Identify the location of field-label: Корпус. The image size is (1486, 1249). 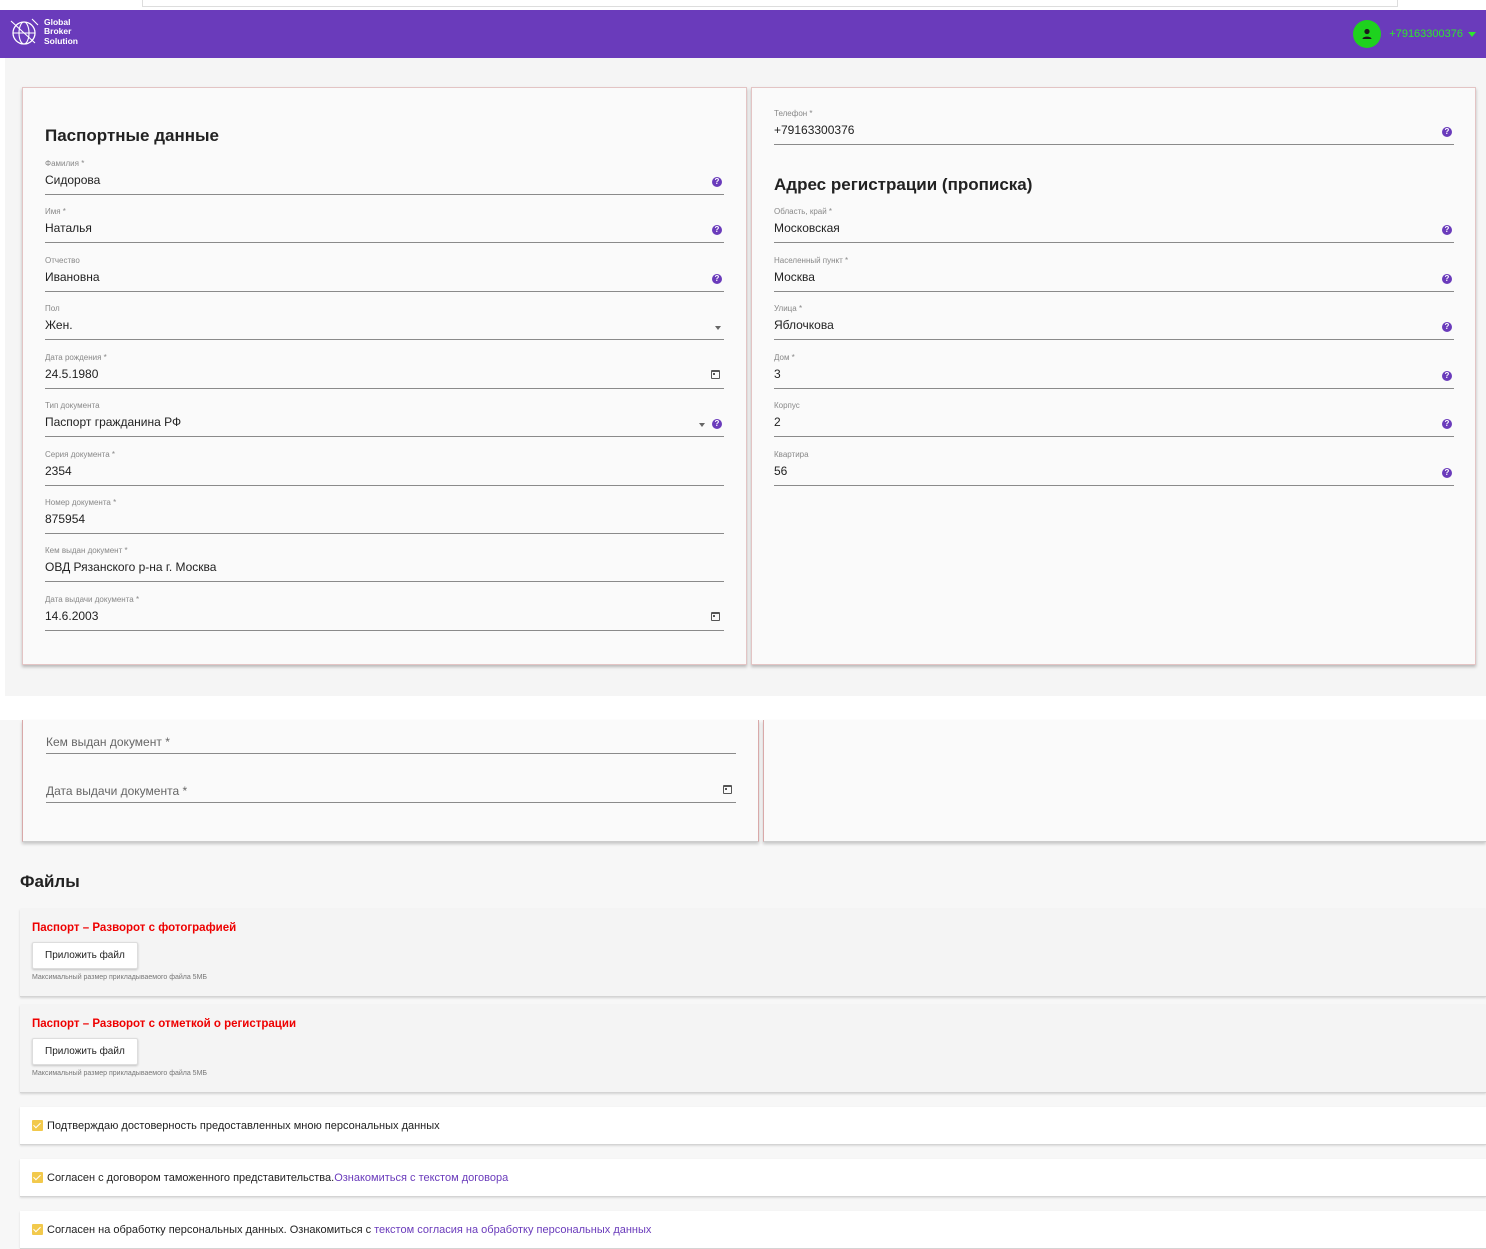
(787, 405).